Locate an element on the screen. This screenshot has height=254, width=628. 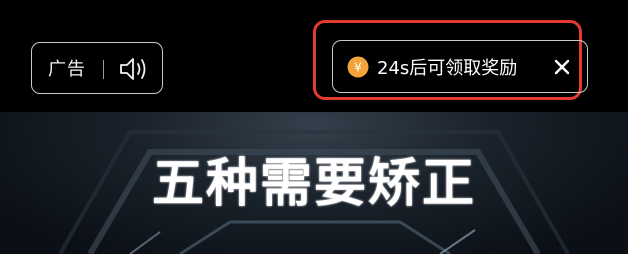
coin-icon: ¥ is located at coordinates (358, 67).